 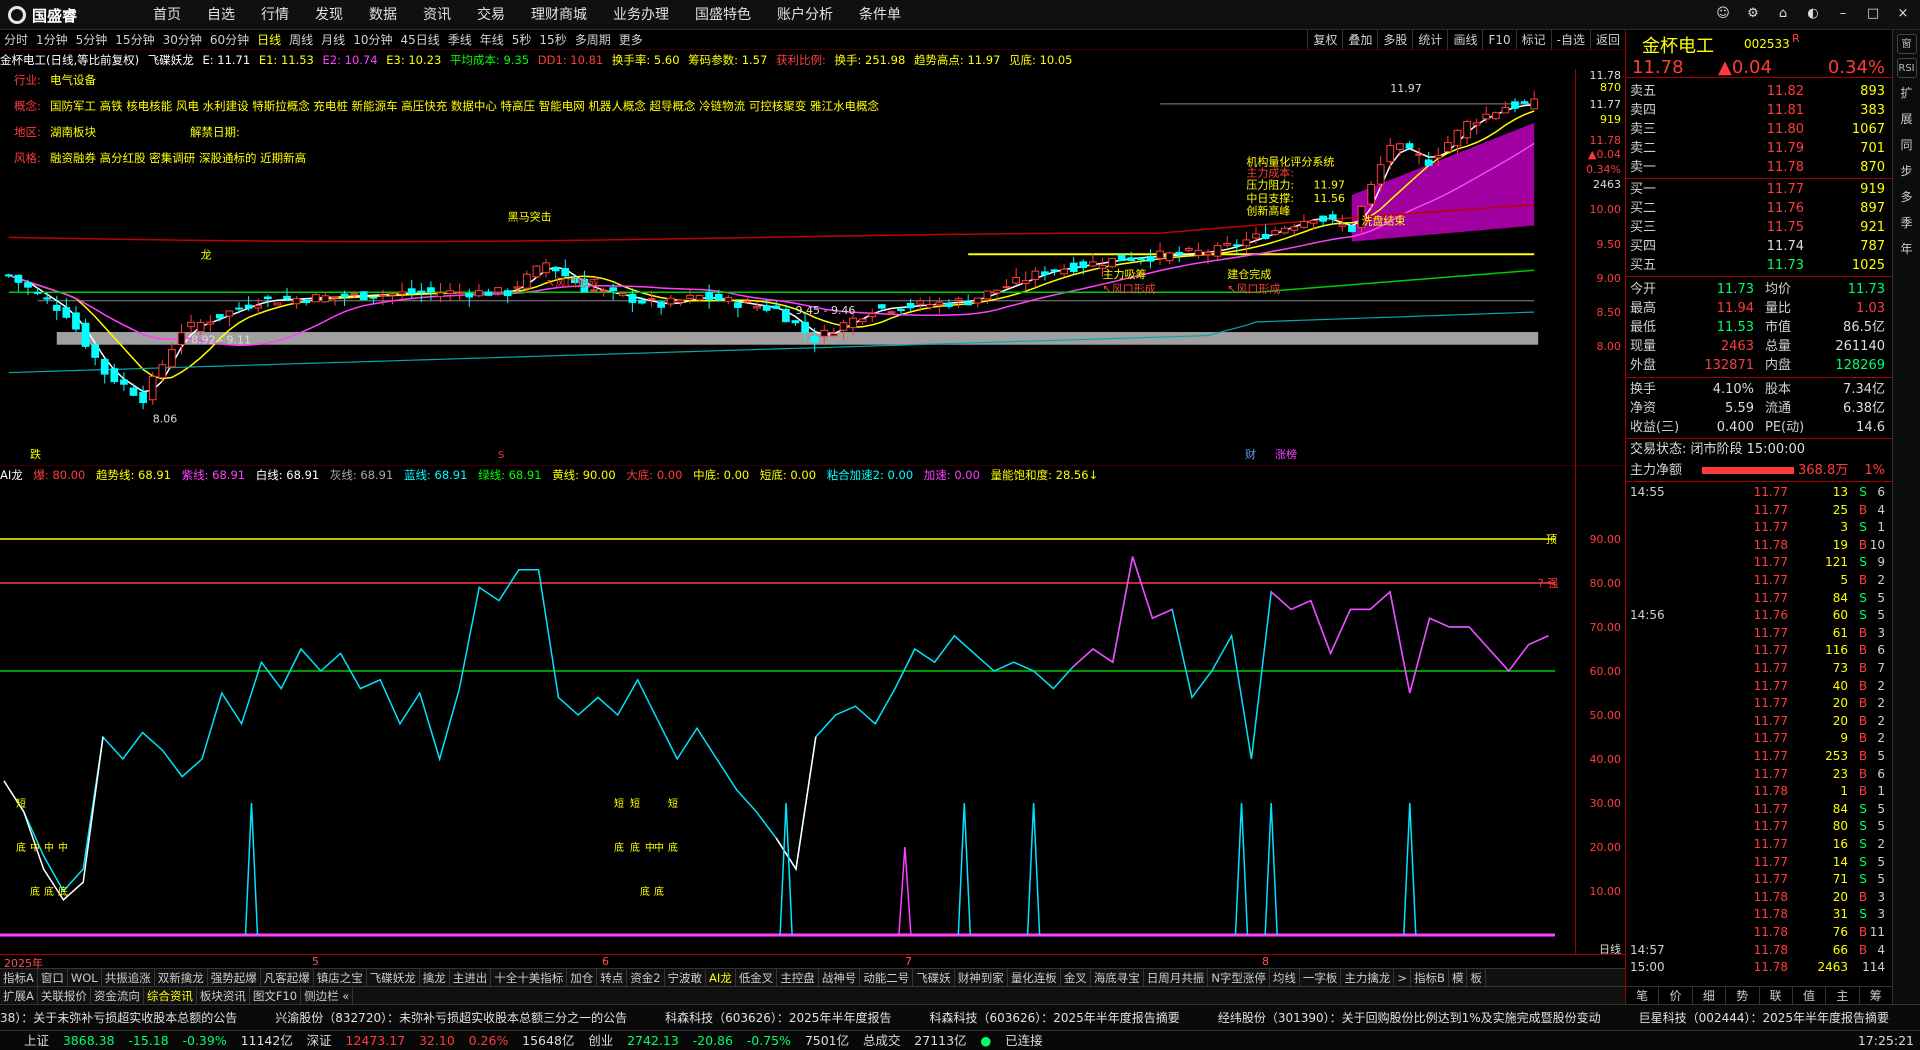 What do you see at coordinates (85, 977) in the screenshot?
I see `indicator-tab: WOL` at bounding box center [85, 977].